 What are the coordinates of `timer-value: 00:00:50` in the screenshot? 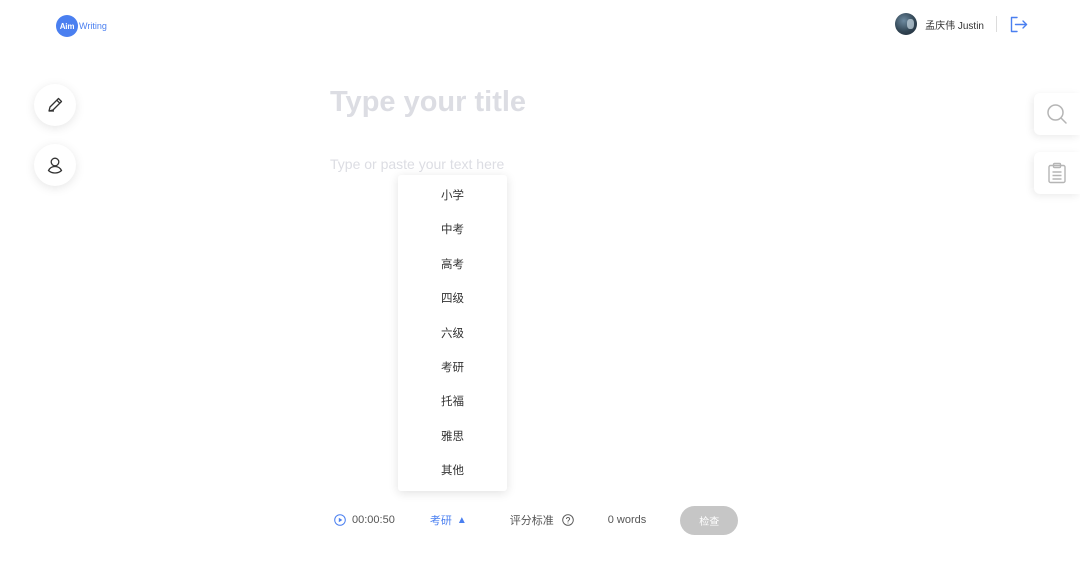 It's located at (373, 520).